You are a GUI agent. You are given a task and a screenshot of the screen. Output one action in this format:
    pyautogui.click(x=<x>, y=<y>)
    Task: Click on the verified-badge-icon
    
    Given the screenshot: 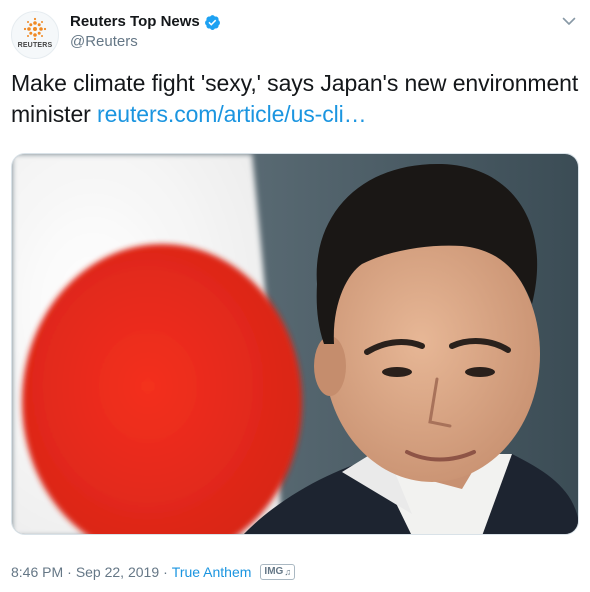 What is the action you would take?
    pyautogui.click(x=212, y=22)
    